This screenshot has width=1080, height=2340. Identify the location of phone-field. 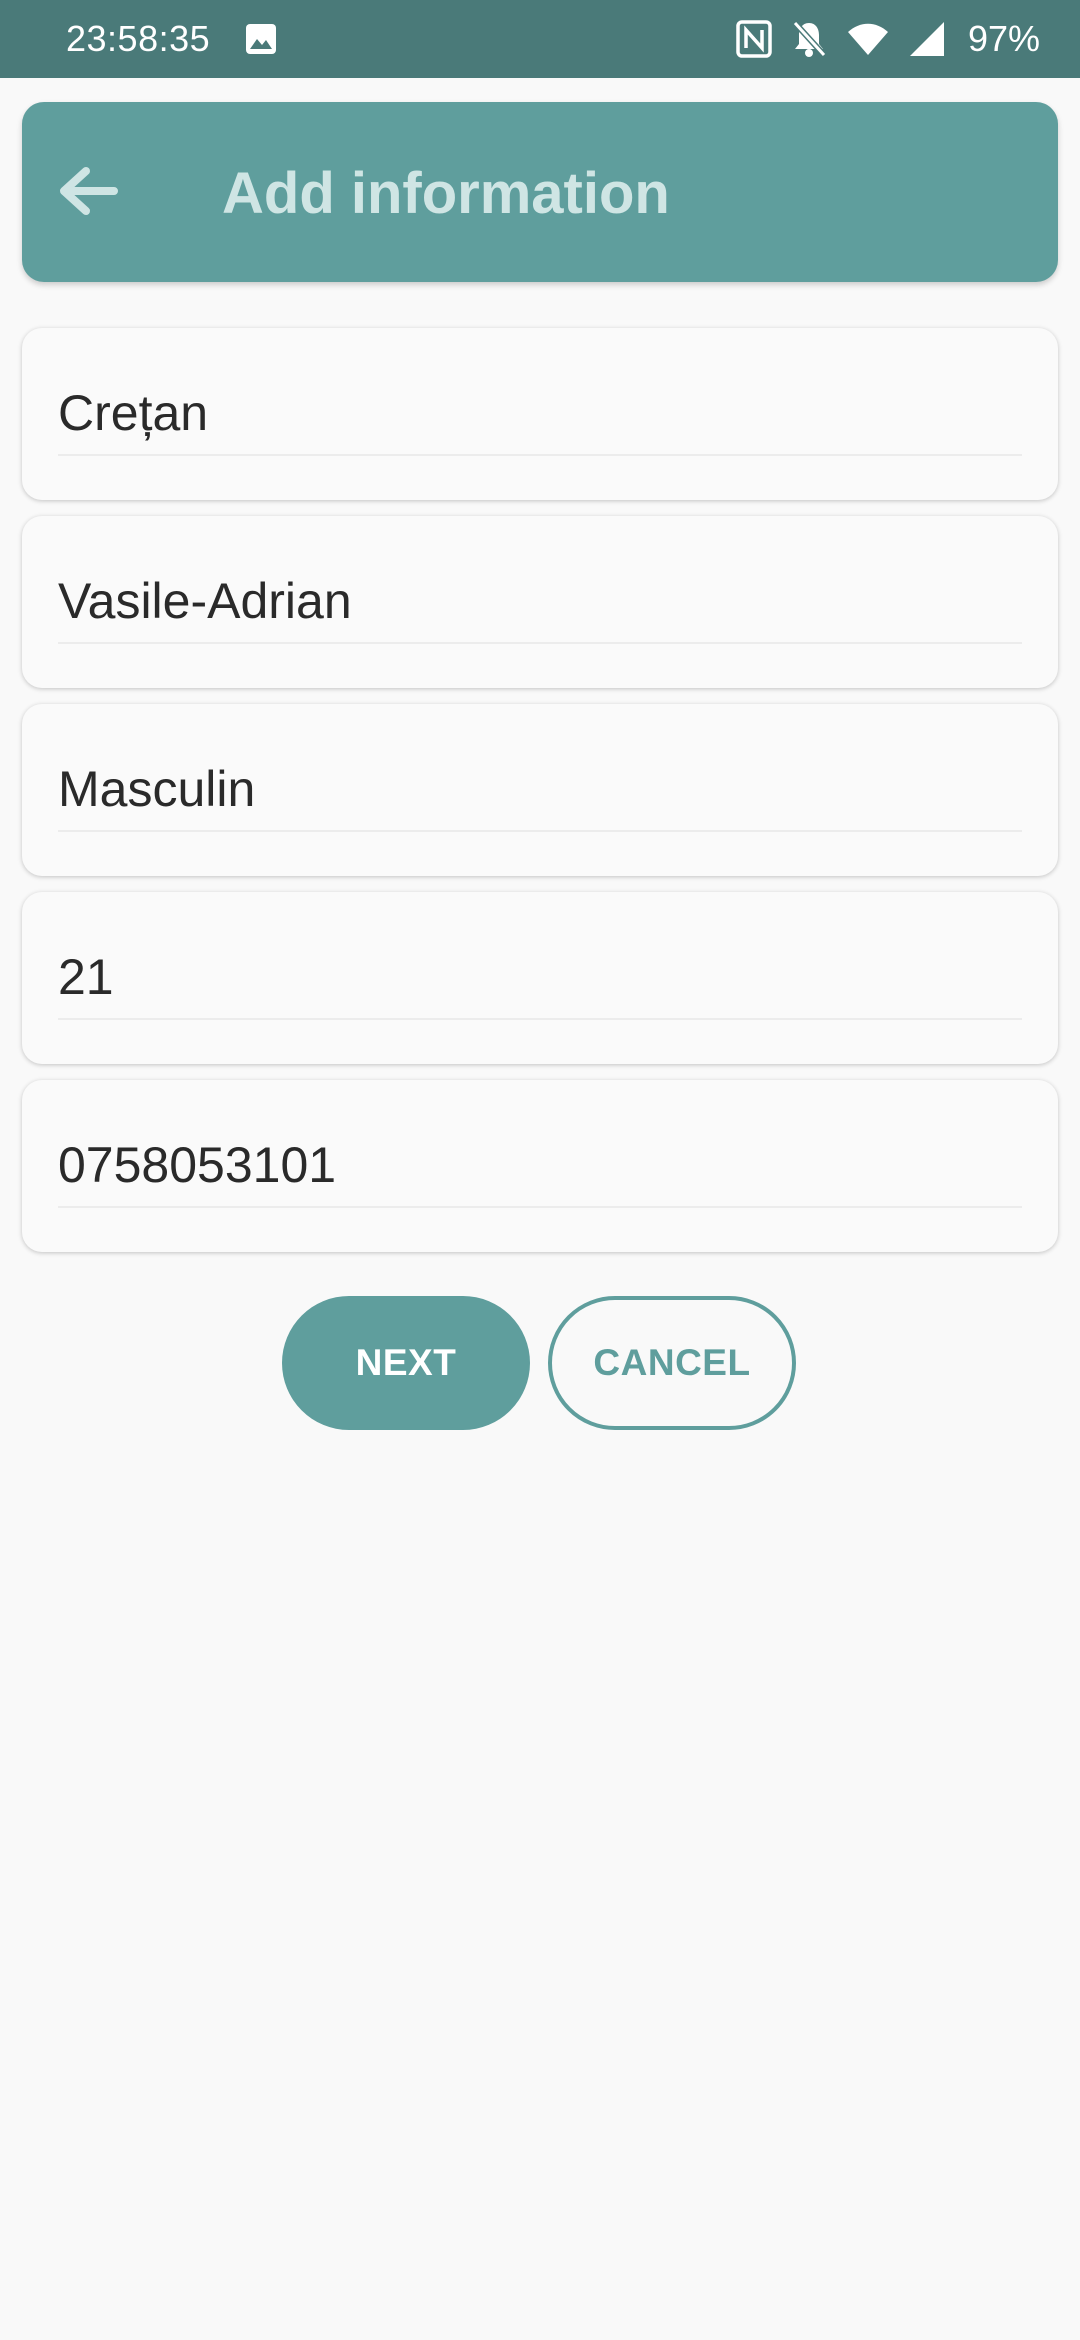
(540, 1165).